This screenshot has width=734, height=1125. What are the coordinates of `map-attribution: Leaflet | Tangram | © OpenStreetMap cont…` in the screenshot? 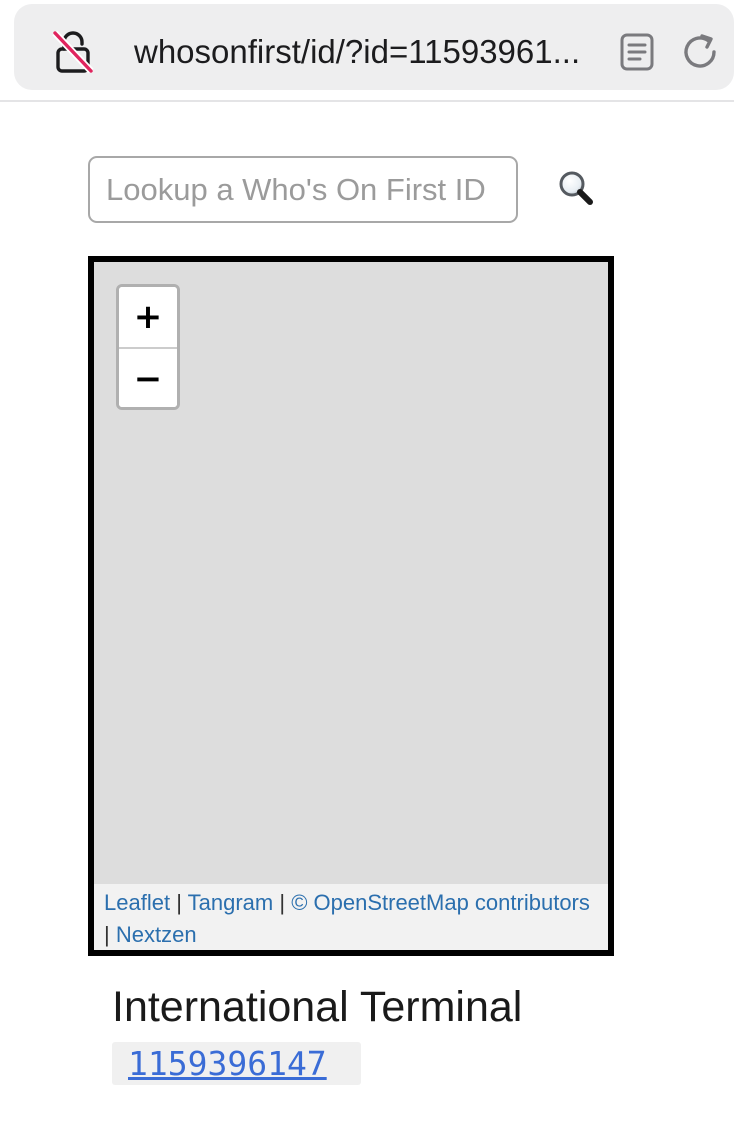 It's located at (351, 917).